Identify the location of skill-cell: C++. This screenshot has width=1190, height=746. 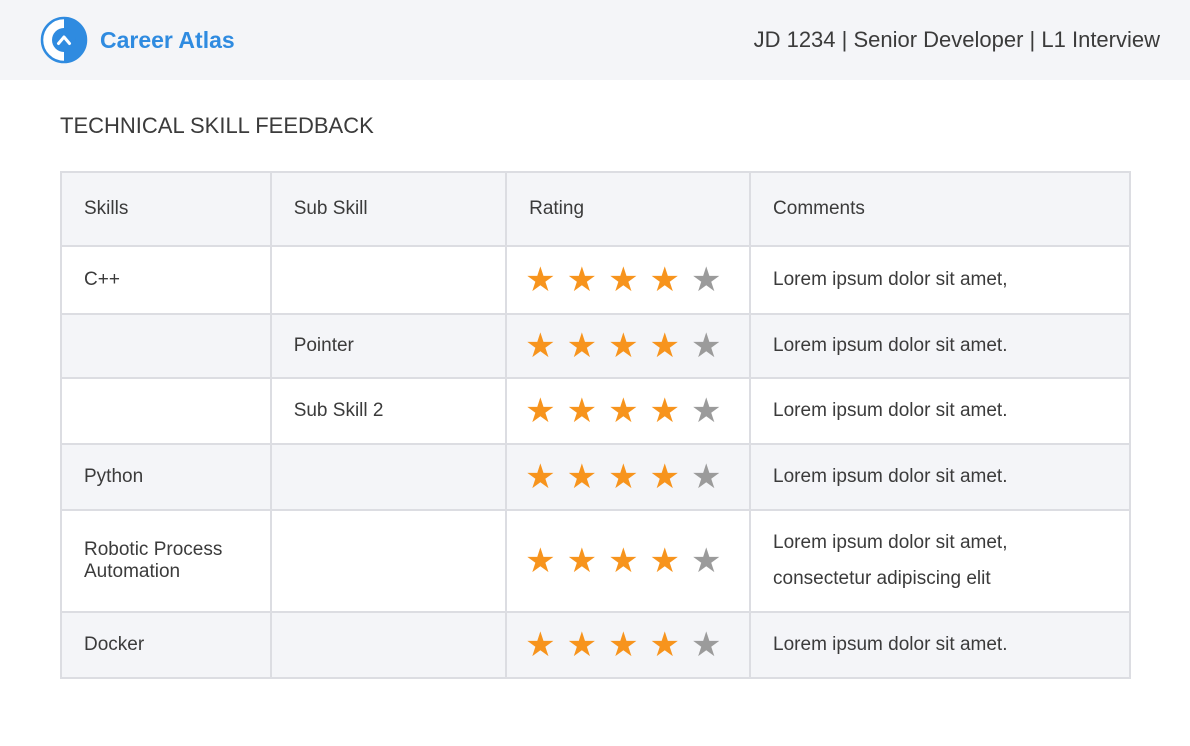
(166, 280).